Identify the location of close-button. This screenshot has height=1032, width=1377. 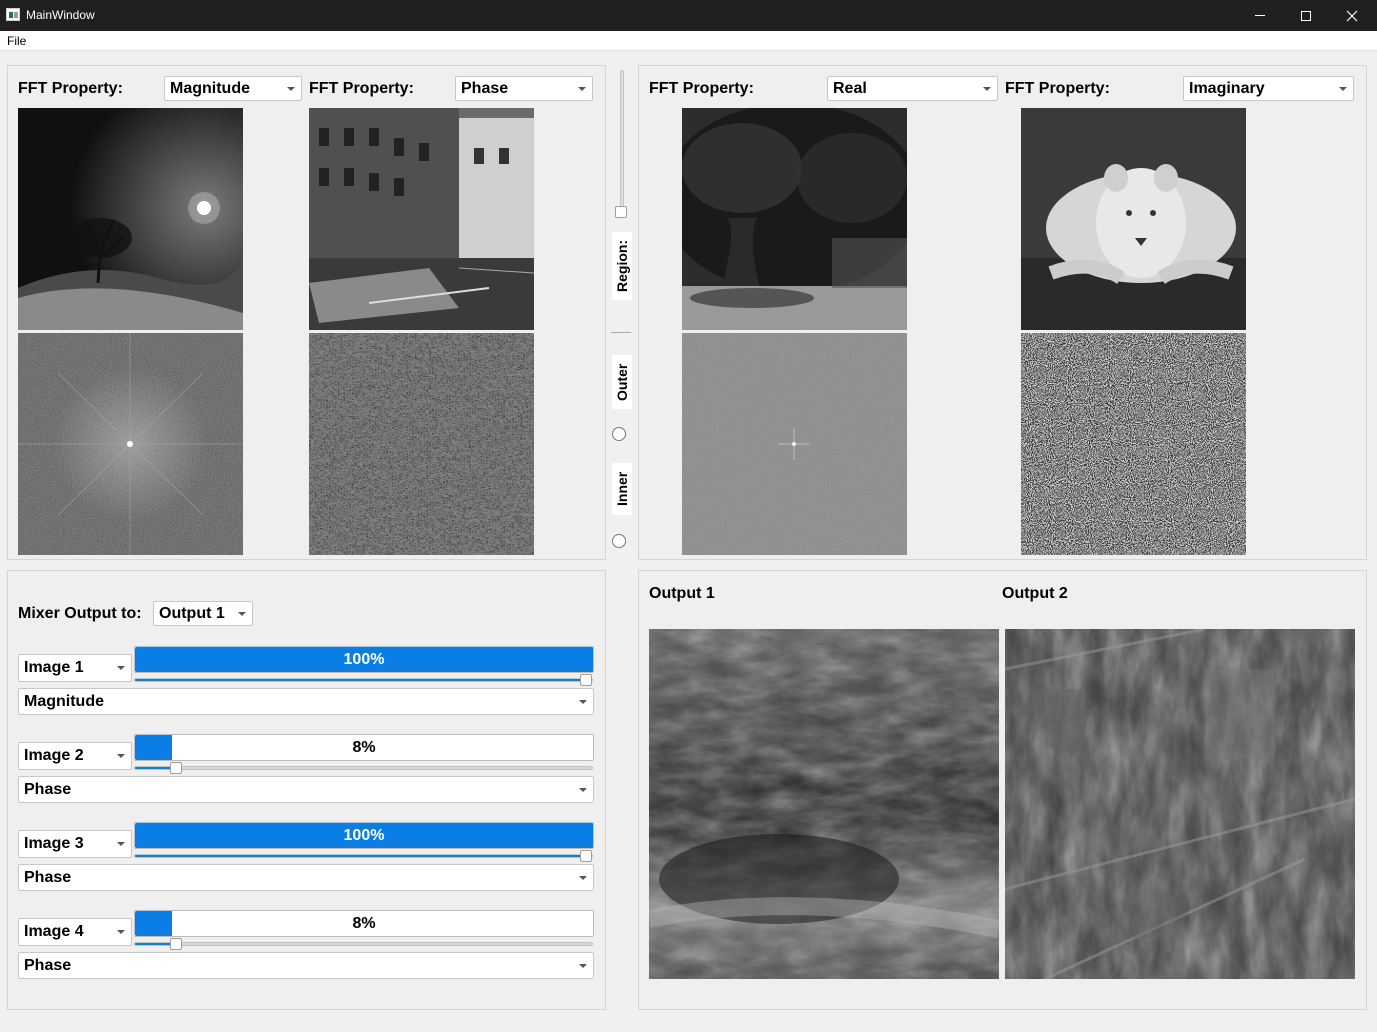
(1352, 15).